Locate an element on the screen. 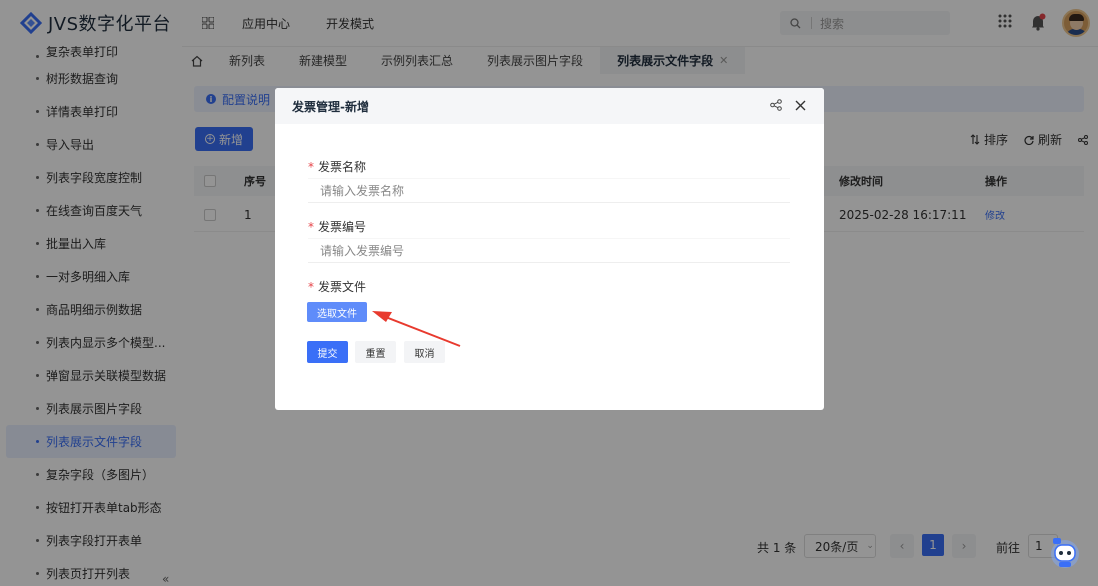 This screenshot has width=1098, height=586. modal-title: 发票管理-新增 is located at coordinates (330, 106).